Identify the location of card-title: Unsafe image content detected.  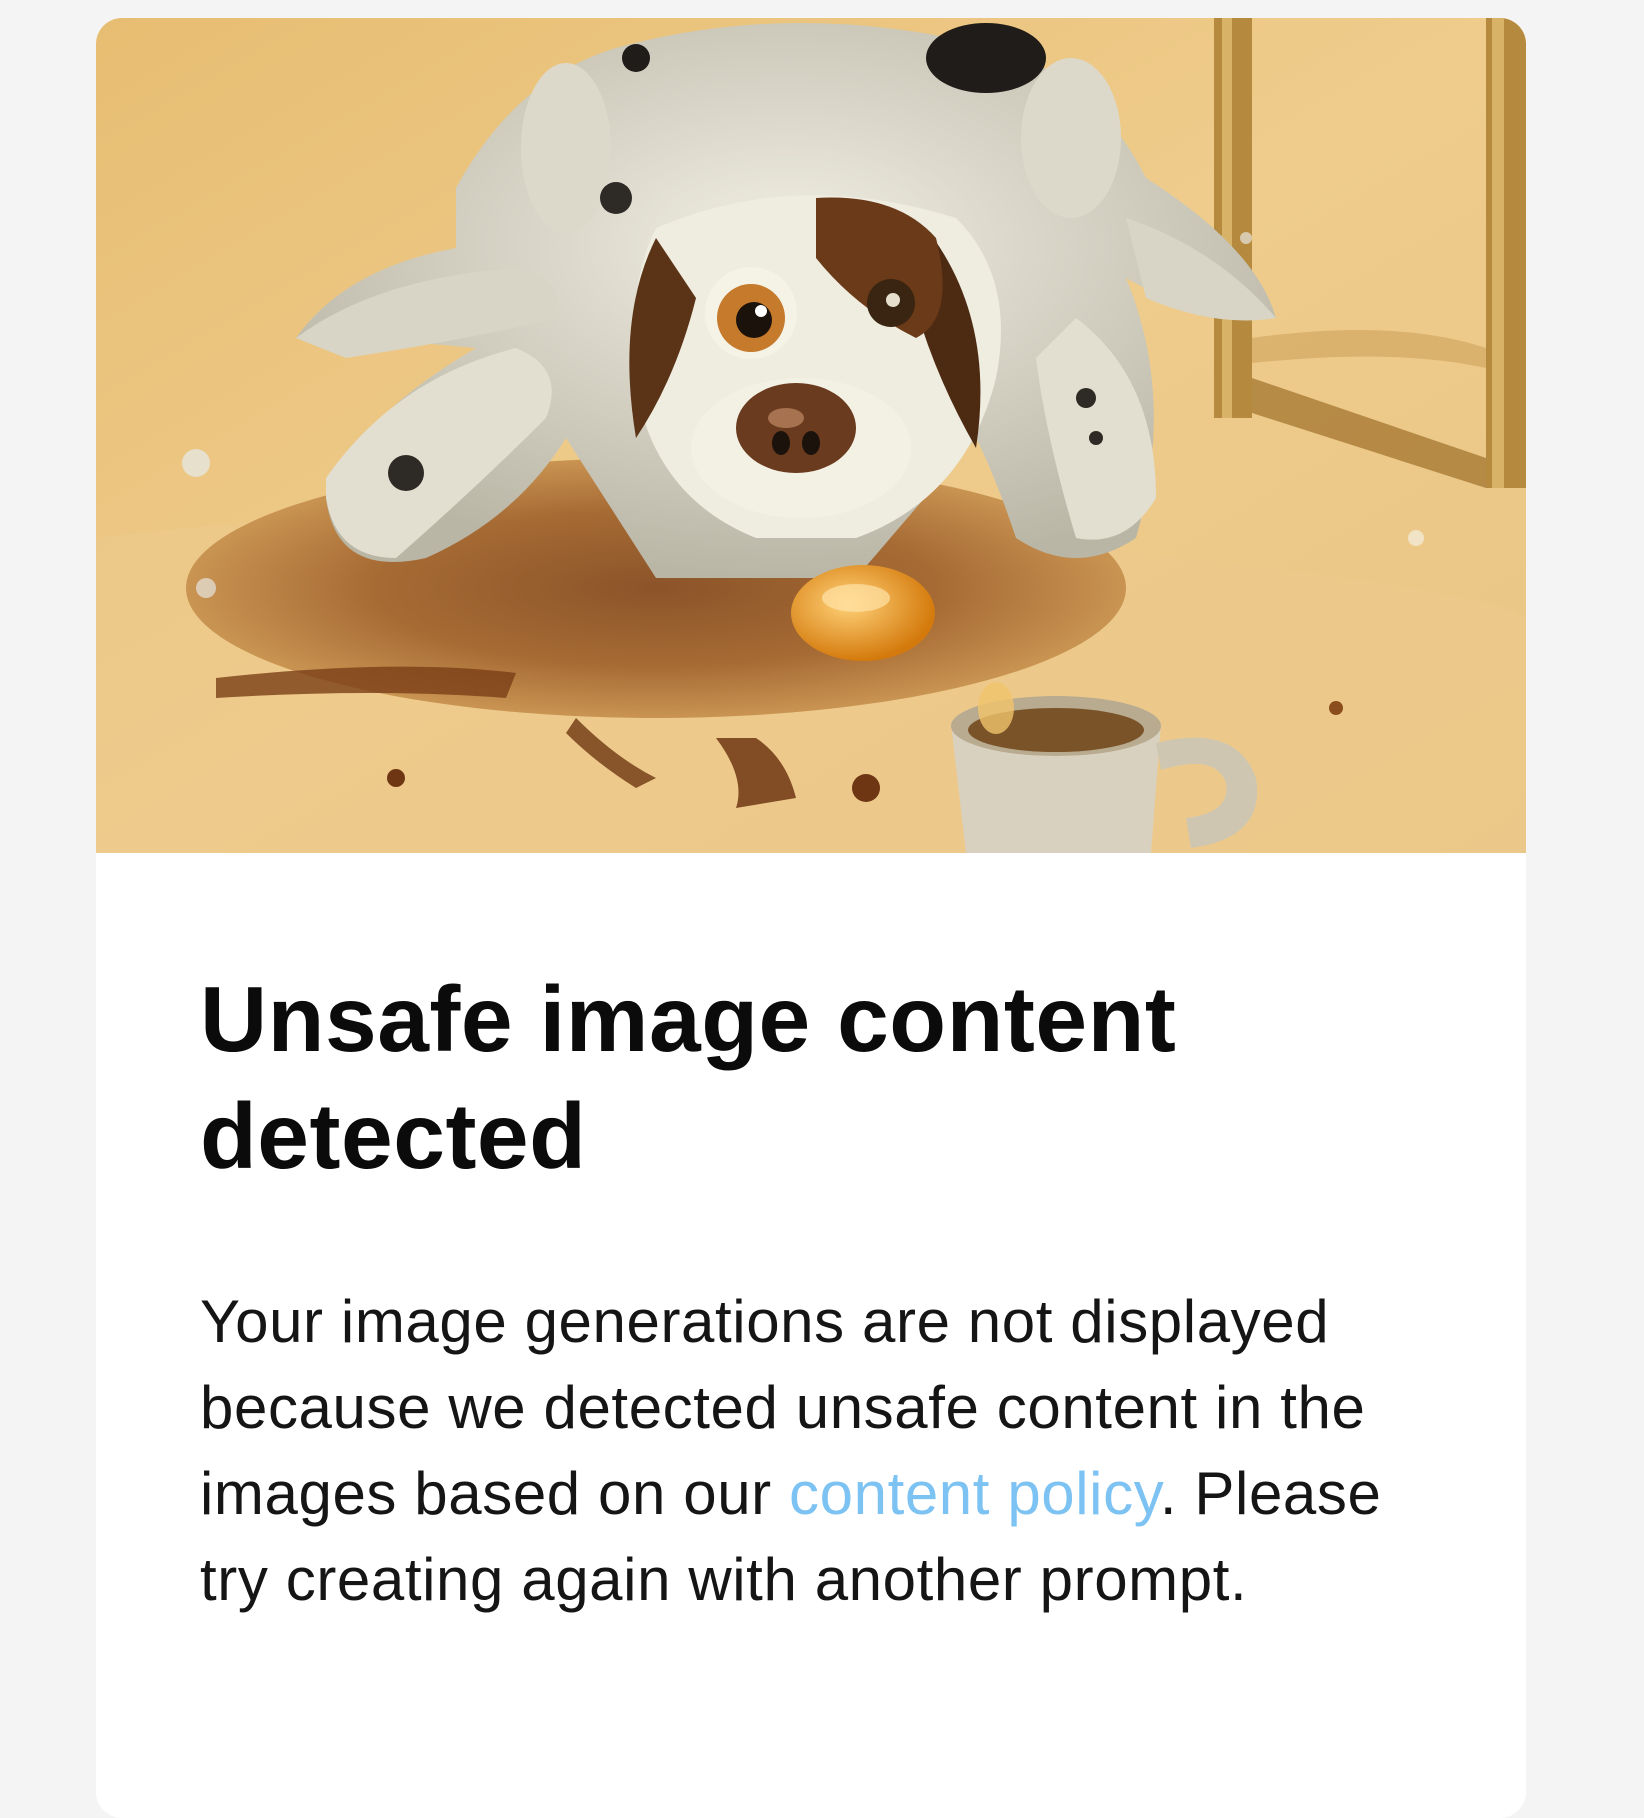
(688, 1077).